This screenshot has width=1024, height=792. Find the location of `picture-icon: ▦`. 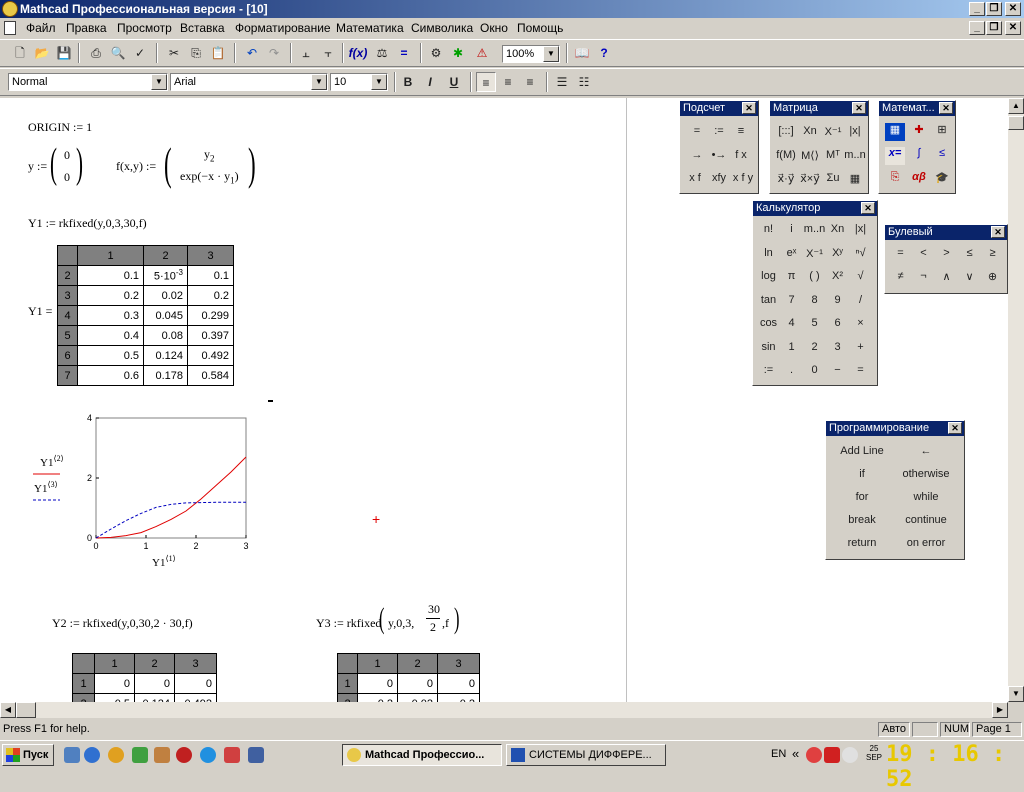

picture-icon: ▦ is located at coordinates (855, 178).